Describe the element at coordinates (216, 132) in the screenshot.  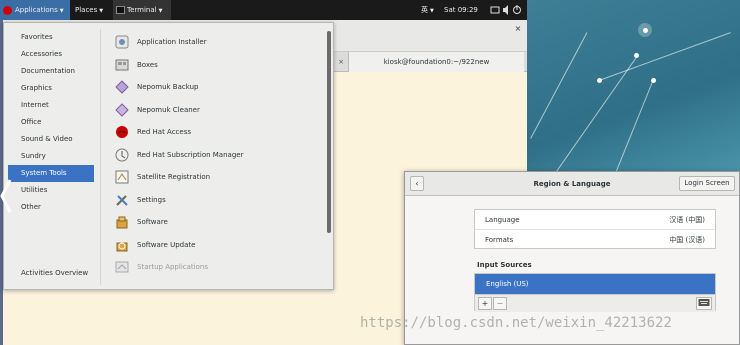
I see `app-red-hat-access: Red Hat Access` at that location.